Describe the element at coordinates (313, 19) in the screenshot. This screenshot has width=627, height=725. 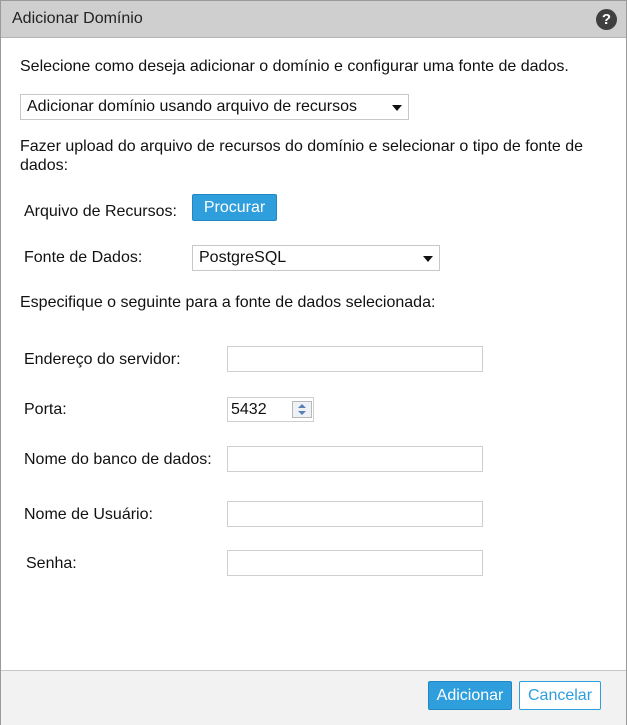
I see `dialog-titlebar: Adicionar Domínio ?` at that location.